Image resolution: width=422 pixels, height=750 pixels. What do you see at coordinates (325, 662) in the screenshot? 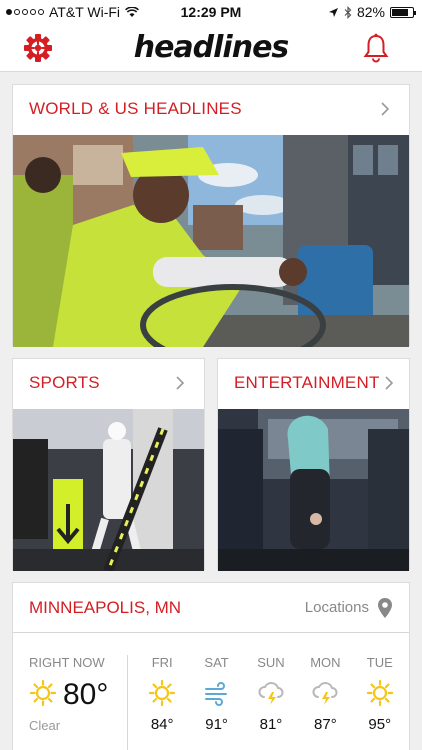
I see `forecast-day-label: MON` at bounding box center [325, 662].